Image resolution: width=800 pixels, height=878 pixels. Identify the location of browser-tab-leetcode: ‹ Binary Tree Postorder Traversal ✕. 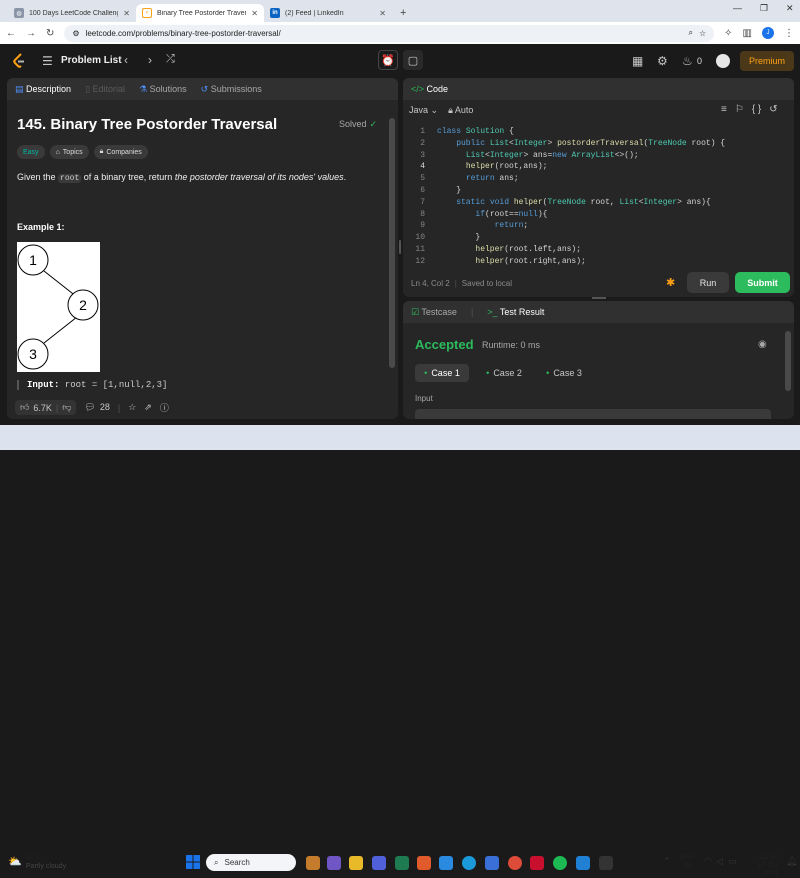
(200, 13).